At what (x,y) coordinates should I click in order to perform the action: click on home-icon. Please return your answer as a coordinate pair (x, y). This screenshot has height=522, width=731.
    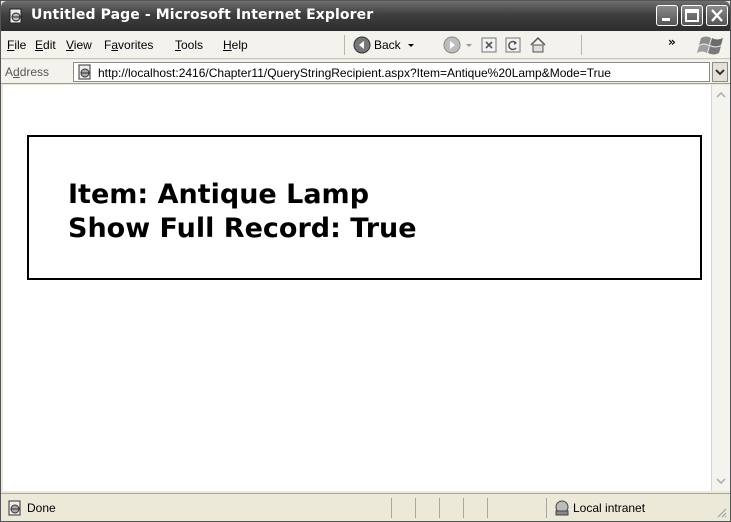
    Looking at the image, I should click on (538, 44).